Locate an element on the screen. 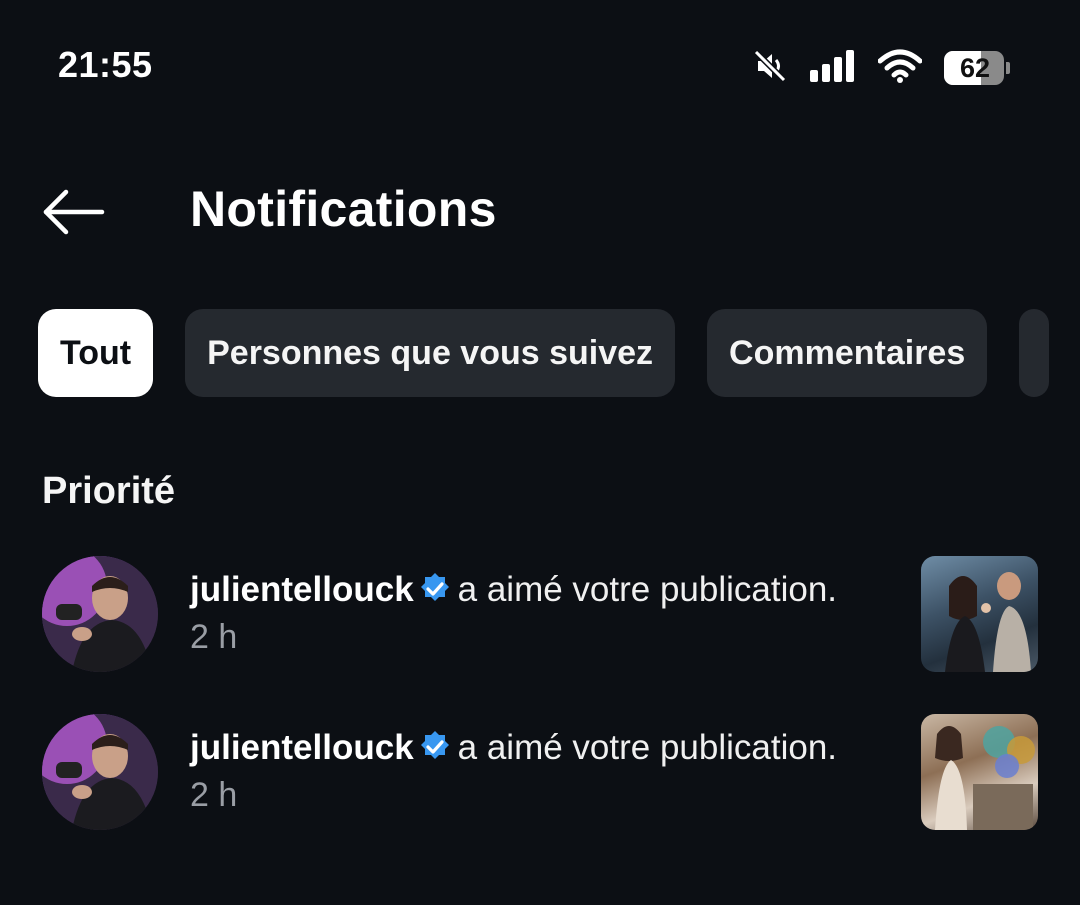  filter-chip-comments: Commentaires is located at coordinates (847, 353).